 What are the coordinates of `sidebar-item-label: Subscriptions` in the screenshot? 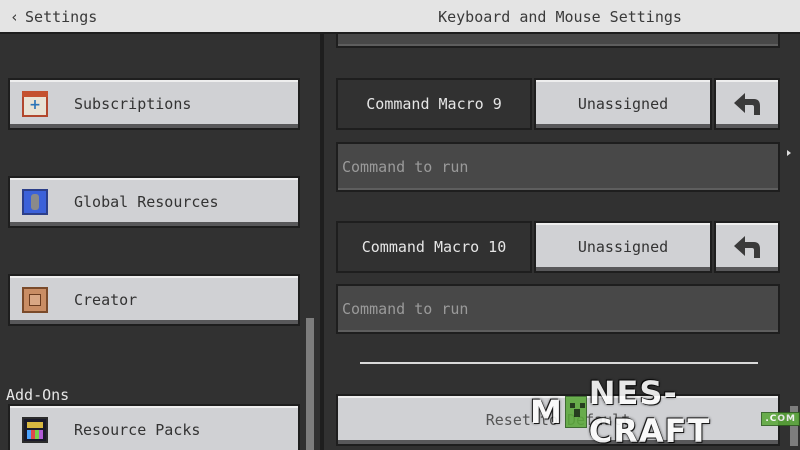 It's located at (133, 104).